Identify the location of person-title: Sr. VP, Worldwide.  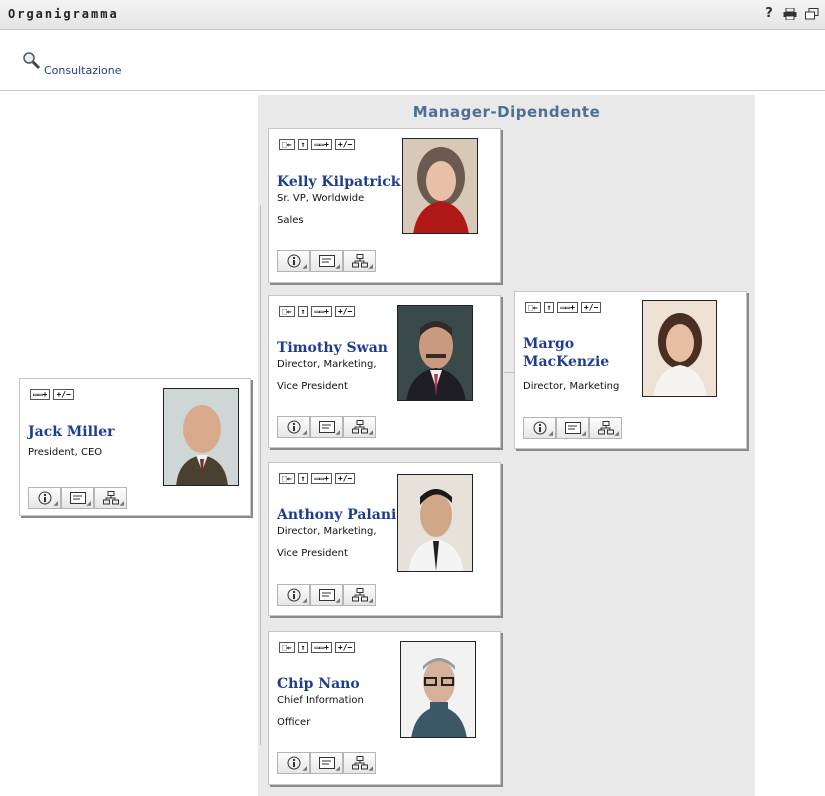
(321, 198).